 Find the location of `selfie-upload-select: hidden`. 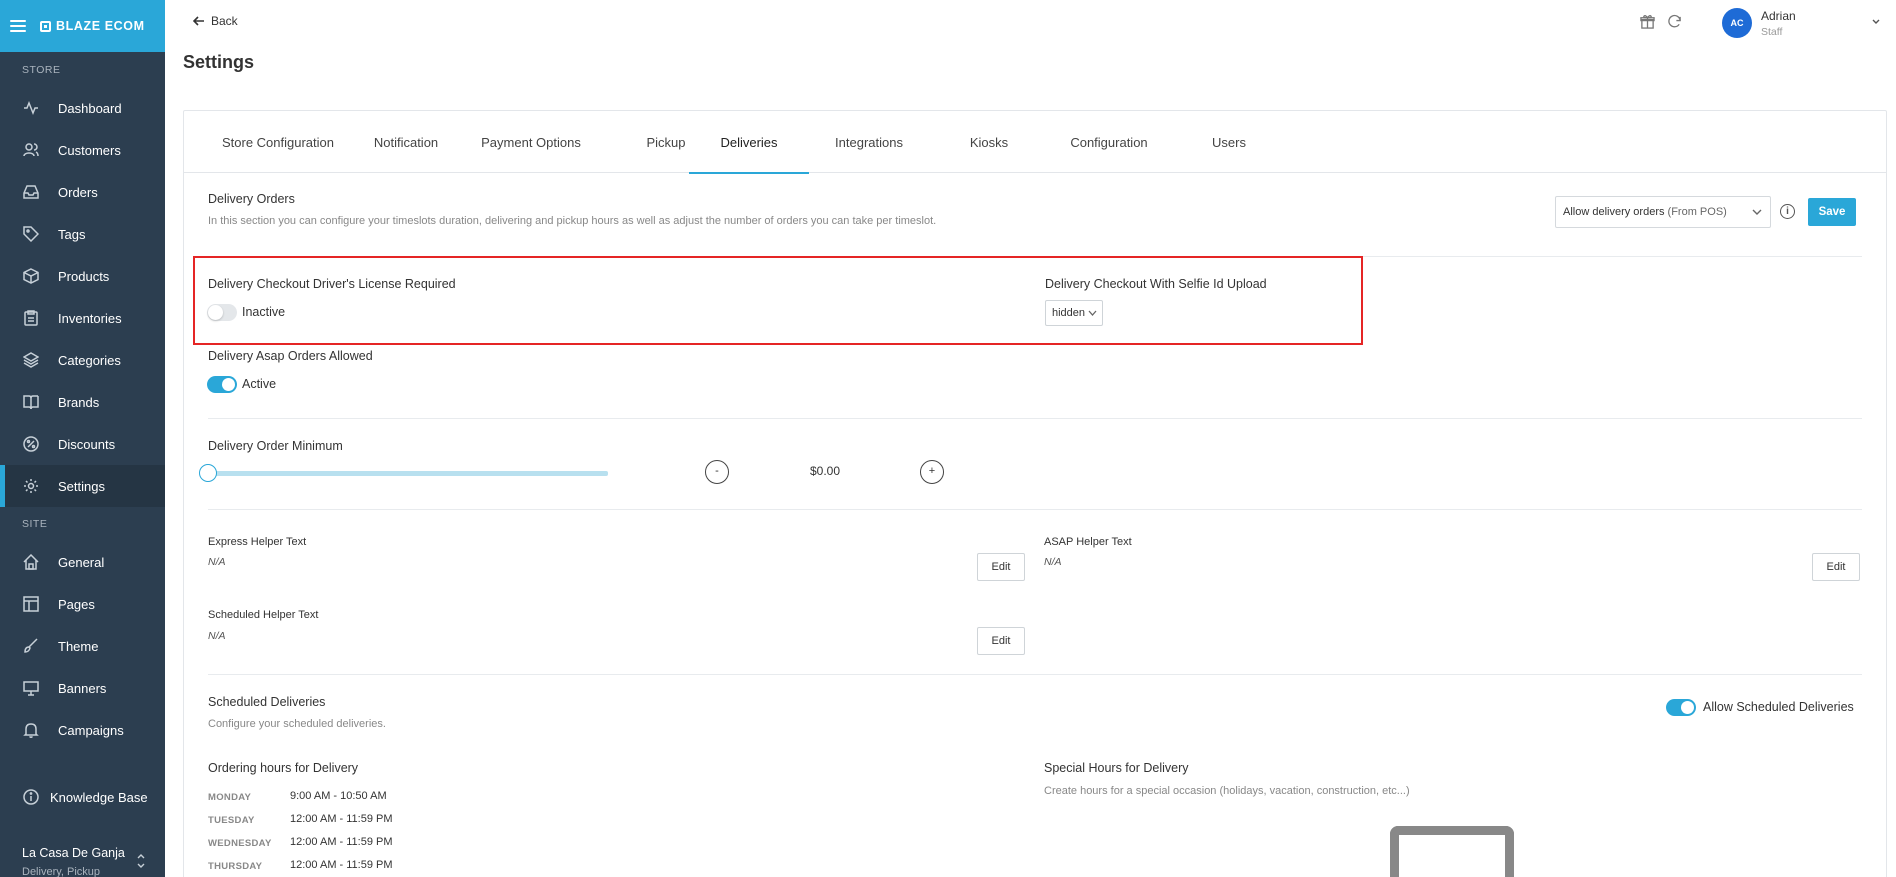

selfie-upload-select: hidden is located at coordinates (1074, 313).